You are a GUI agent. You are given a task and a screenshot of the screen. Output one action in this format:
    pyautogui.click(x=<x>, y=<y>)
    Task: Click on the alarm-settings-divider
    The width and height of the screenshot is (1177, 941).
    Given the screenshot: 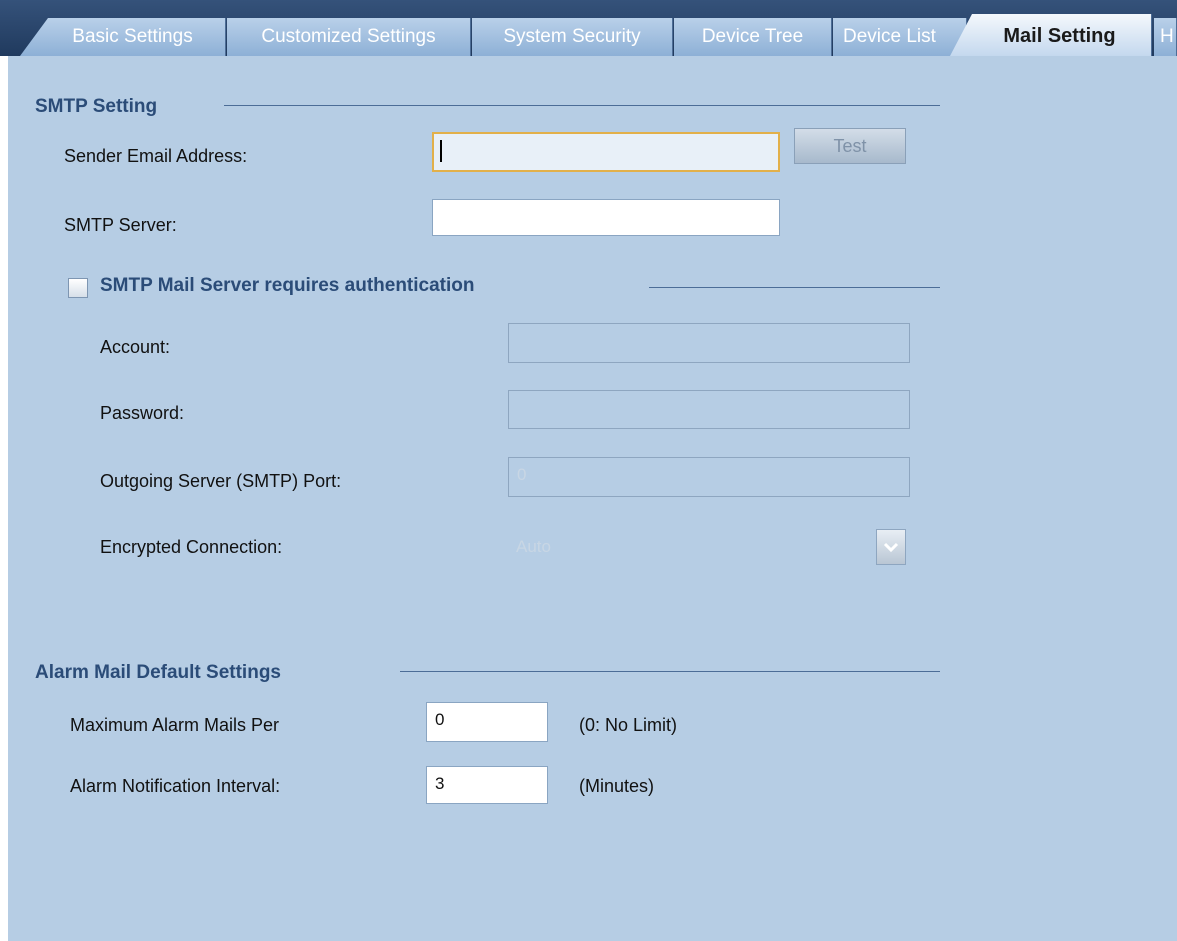 What is the action you would take?
    pyautogui.click(x=670, y=671)
    